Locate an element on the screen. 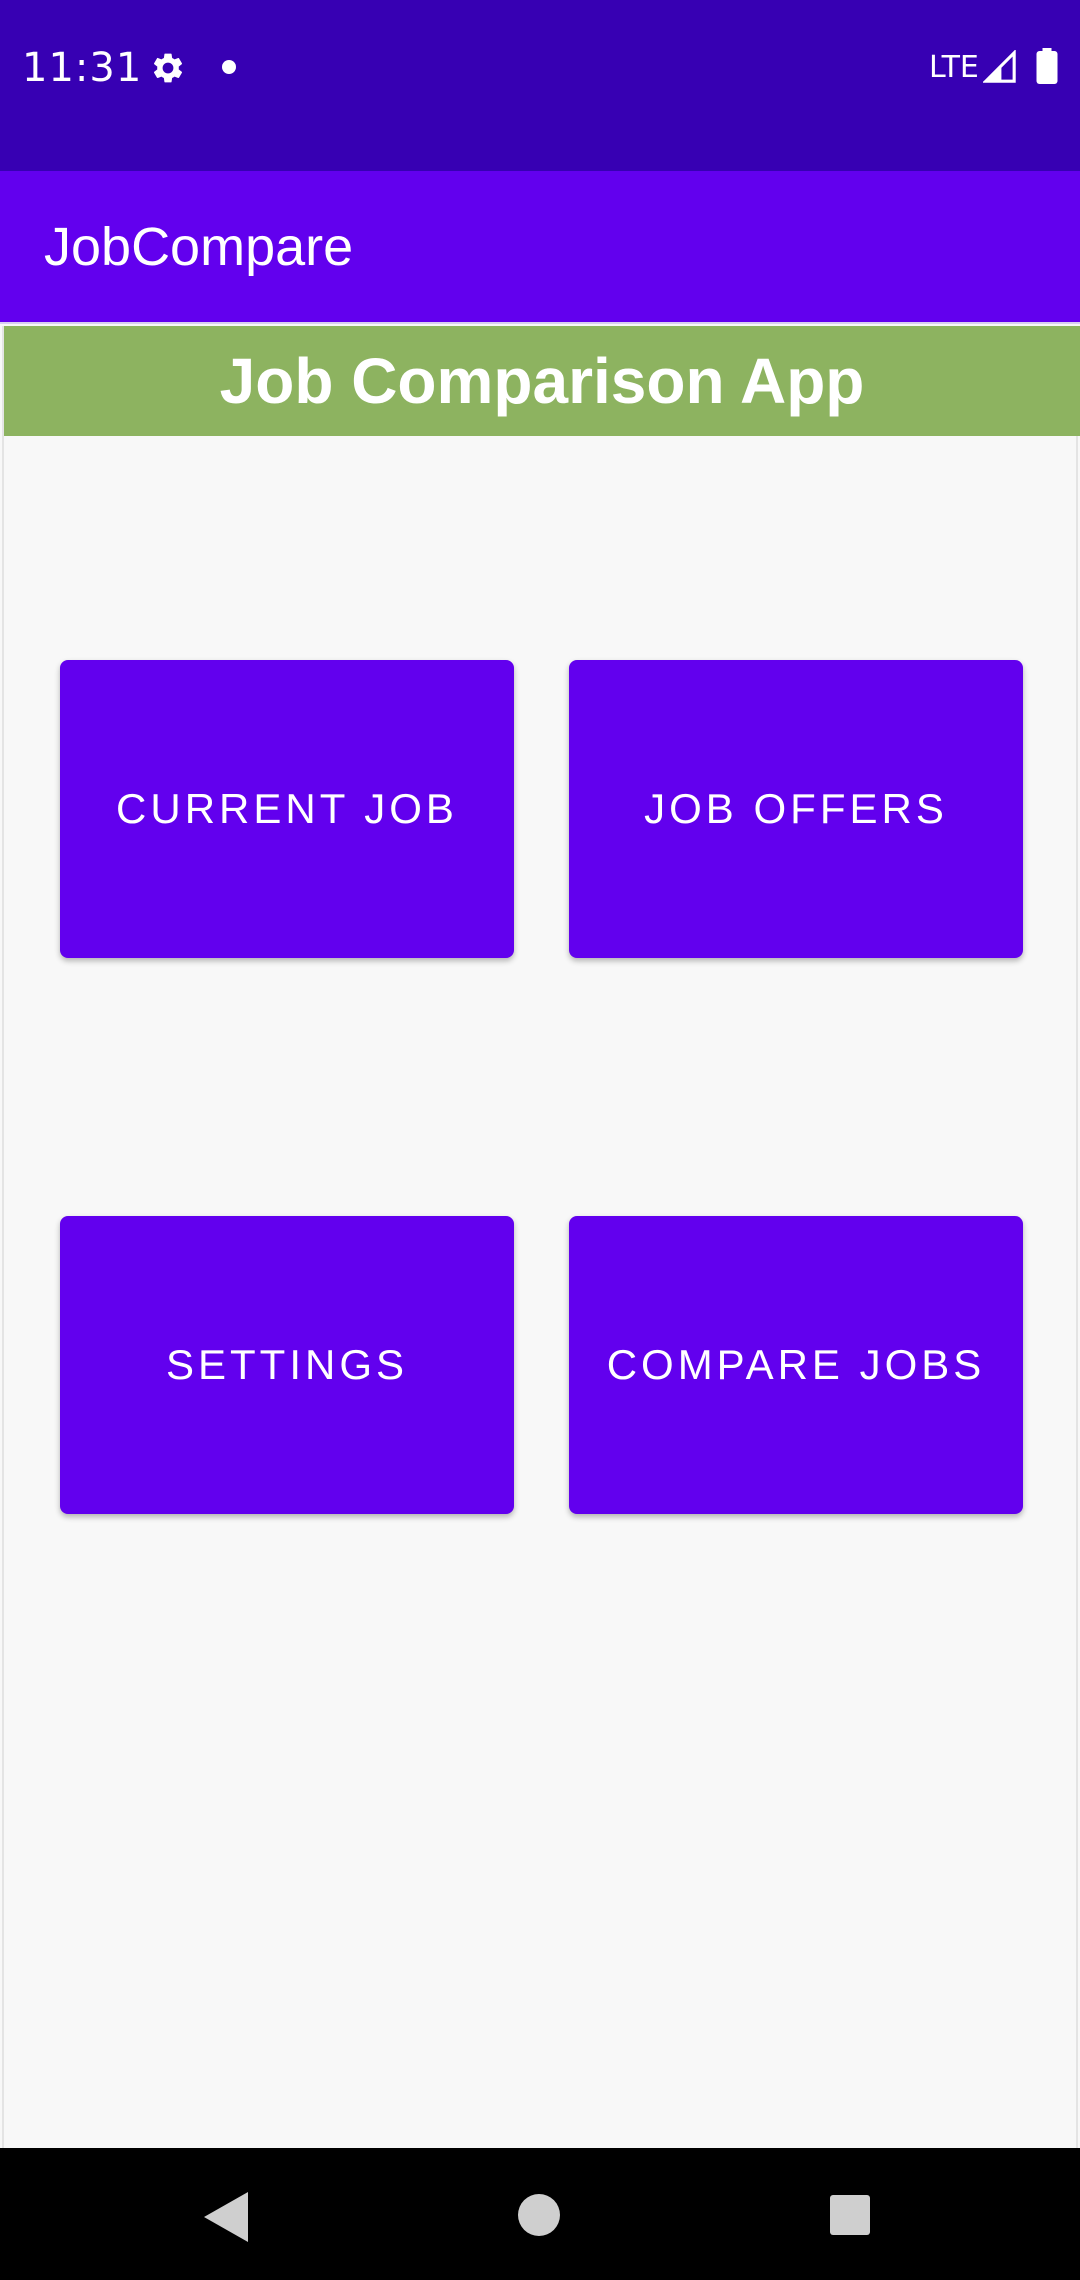  battery-icon is located at coordinates (1047, 66).